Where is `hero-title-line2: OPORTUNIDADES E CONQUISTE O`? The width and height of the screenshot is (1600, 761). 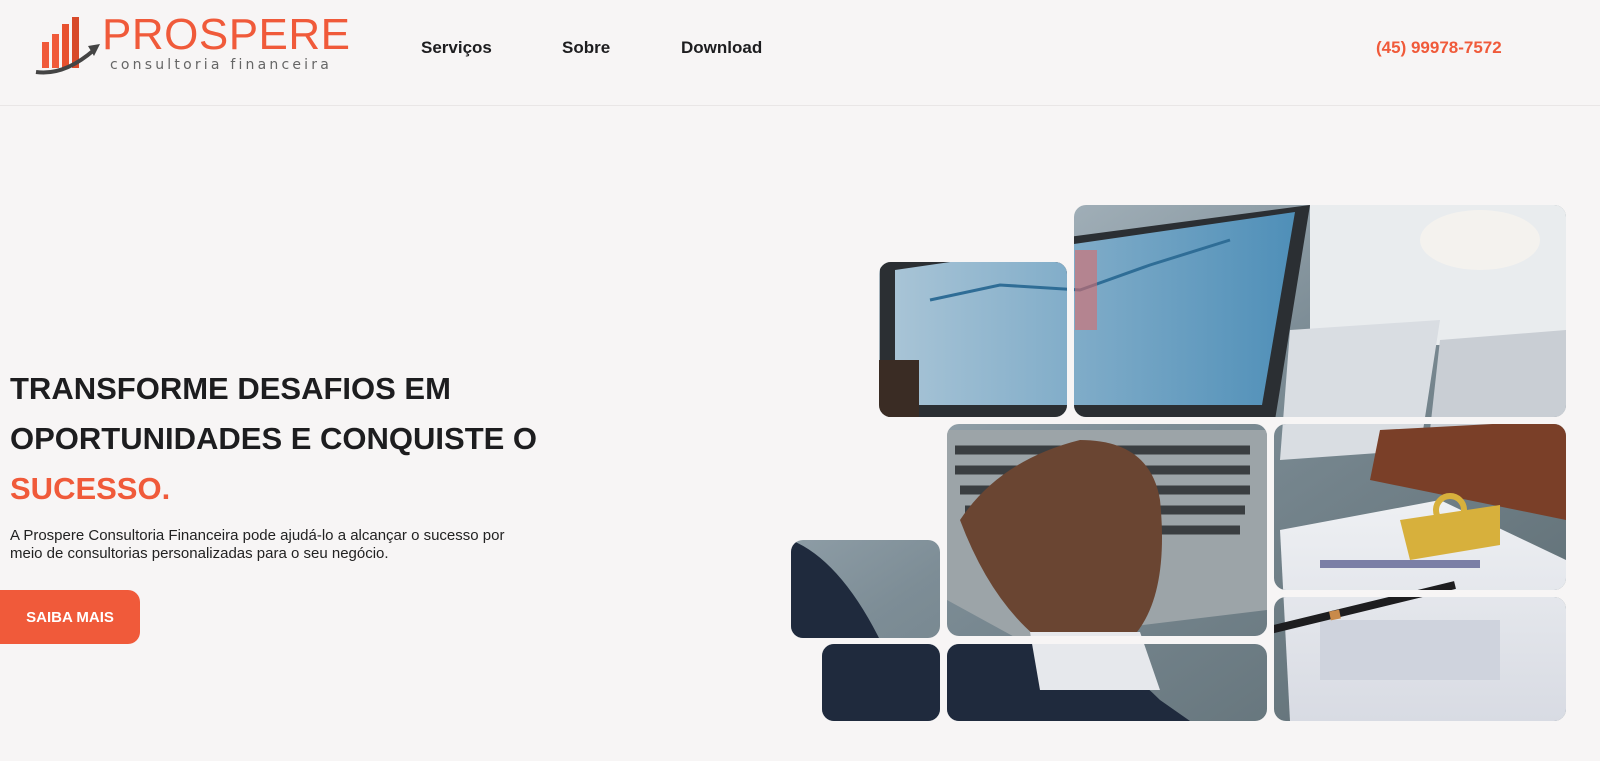 hero-title-line2: OPORTUNIDADES E CONQUISTE O is located at coordinates (274, 438).